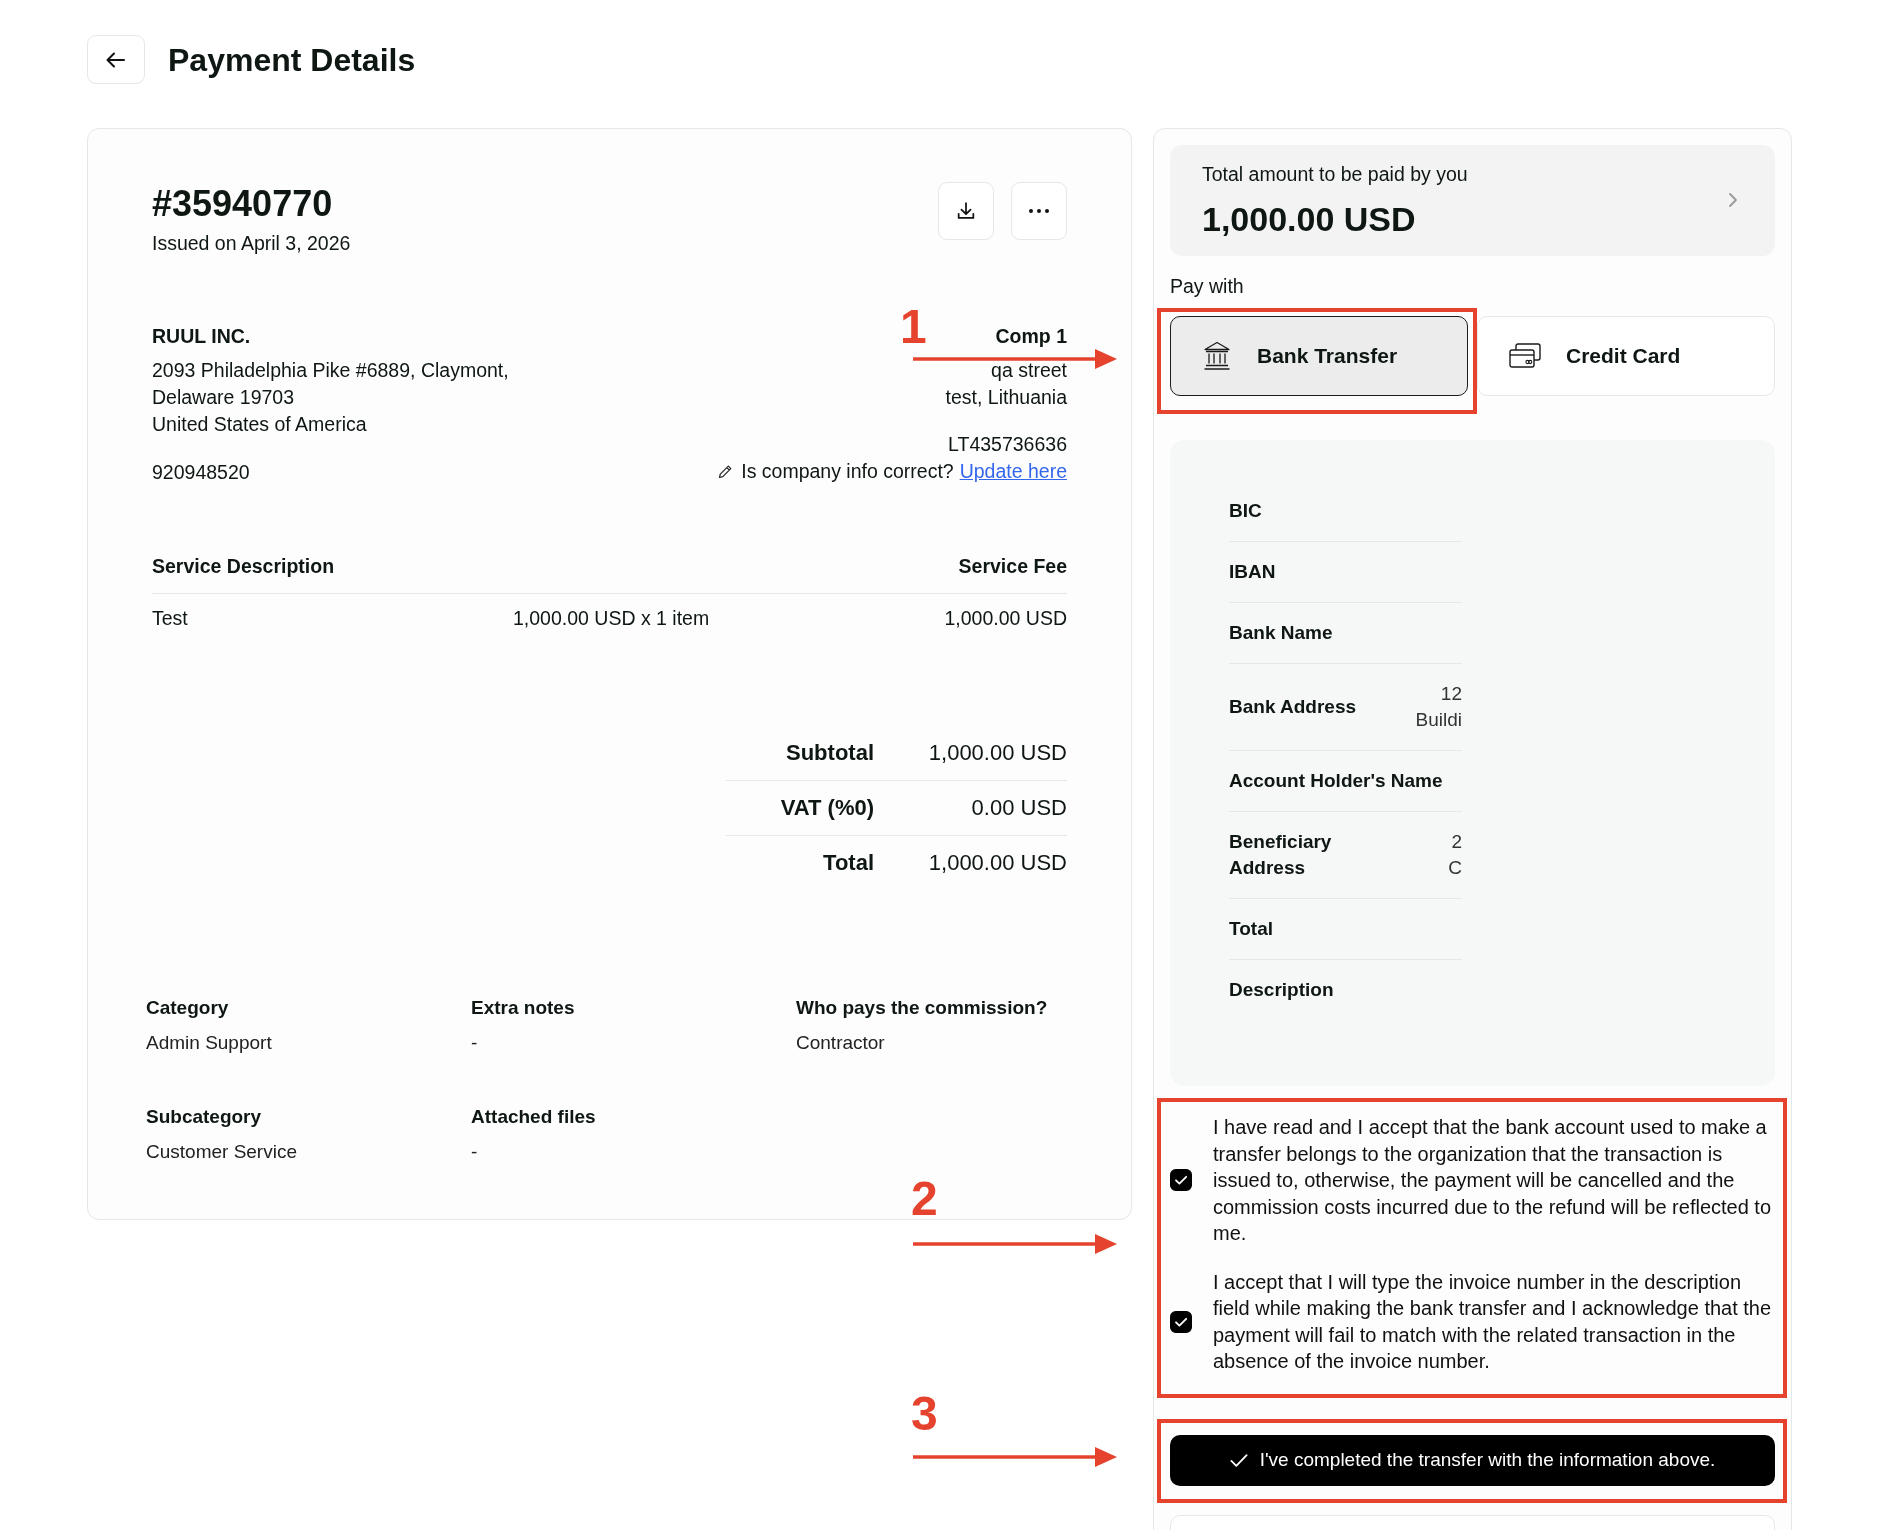  What do you see at coordinates (209, 1043) in the screenshot?
I see `detail-value: Admin Support` at bounding box center [209, 1043].